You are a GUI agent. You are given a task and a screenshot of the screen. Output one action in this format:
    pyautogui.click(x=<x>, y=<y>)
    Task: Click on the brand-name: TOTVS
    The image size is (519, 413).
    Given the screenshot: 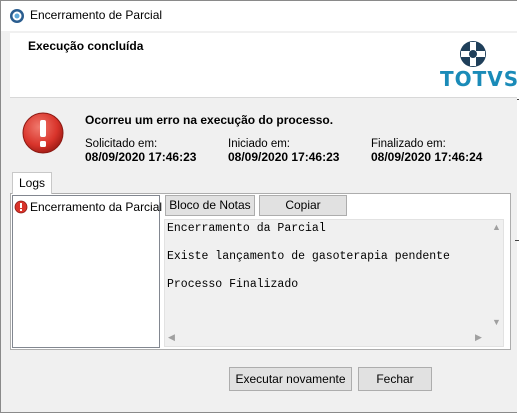 What is the action you would take?
    pyautogui.click(x=479, y=79)
    